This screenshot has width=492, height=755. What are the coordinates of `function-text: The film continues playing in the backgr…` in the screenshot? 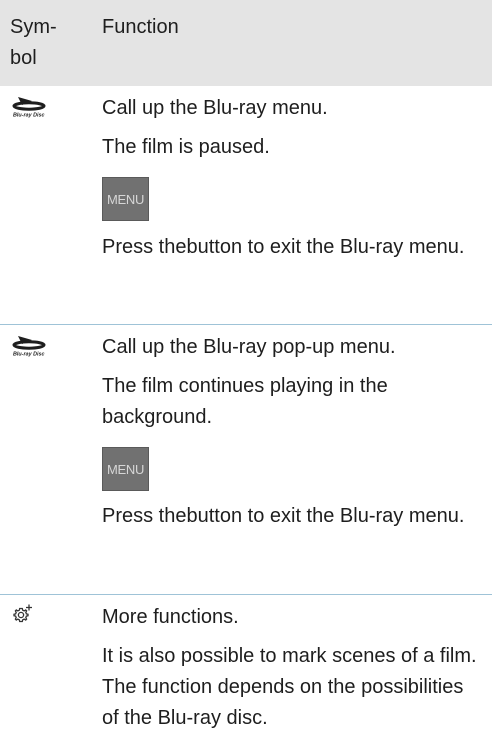 It's located at (245, 401).